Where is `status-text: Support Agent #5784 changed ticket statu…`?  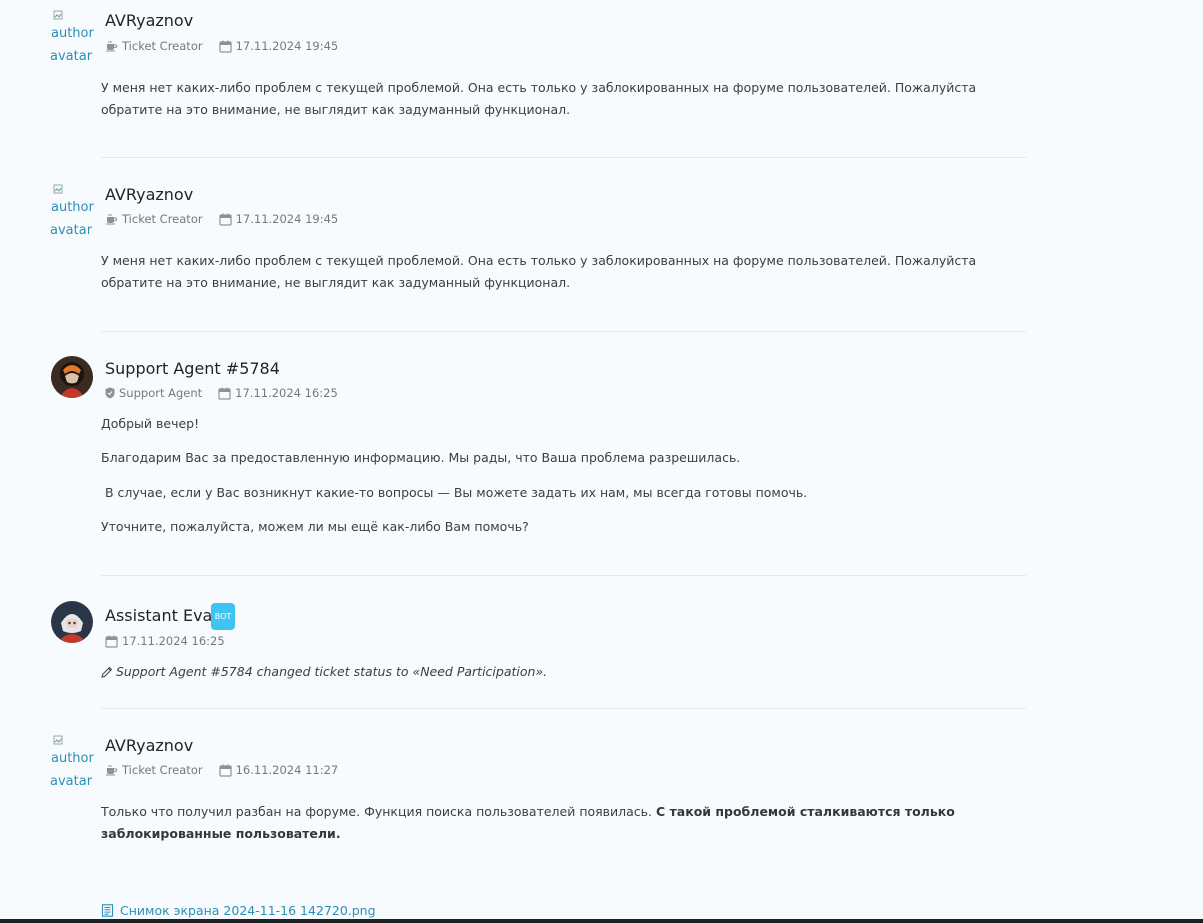
status-text: Support Agent #5784 changed ticket statu… is located at coordinates (332, 671).